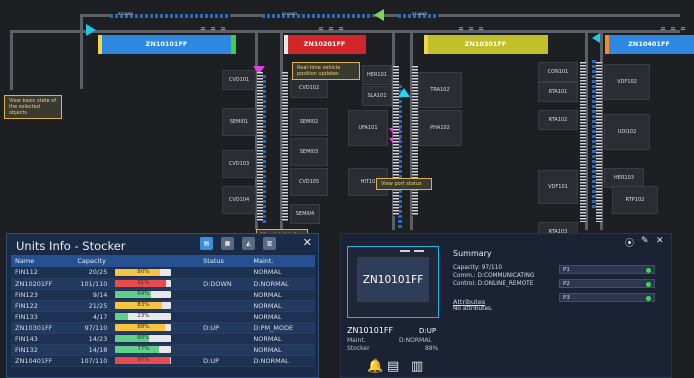 The height and width of the screenshot is (378, 694). Describe the element at coordinates (155, 339) in the screenshot. I see `capacity-bar-cell: 60%` at that location.